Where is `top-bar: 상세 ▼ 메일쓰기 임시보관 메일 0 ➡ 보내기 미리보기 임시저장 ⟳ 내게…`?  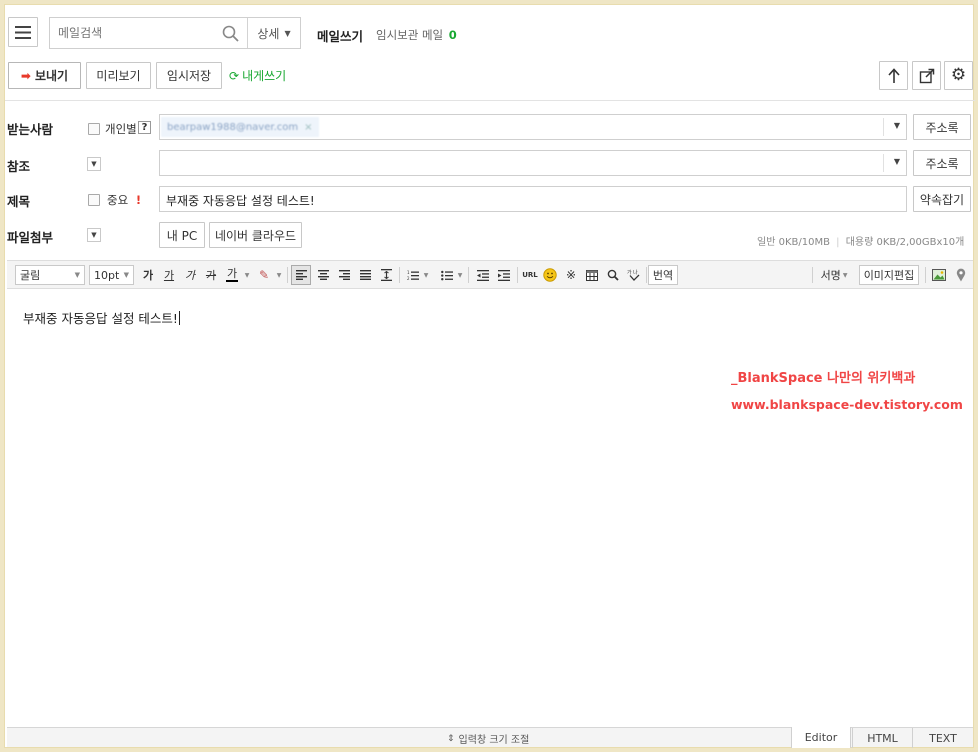 top-bar: 상세 ▼ 메일쓰기 임시보관 메일 0 ➡ 보내기 미리보기 임시저장 ⟳ 내게… is located at coordinates (490, 53).